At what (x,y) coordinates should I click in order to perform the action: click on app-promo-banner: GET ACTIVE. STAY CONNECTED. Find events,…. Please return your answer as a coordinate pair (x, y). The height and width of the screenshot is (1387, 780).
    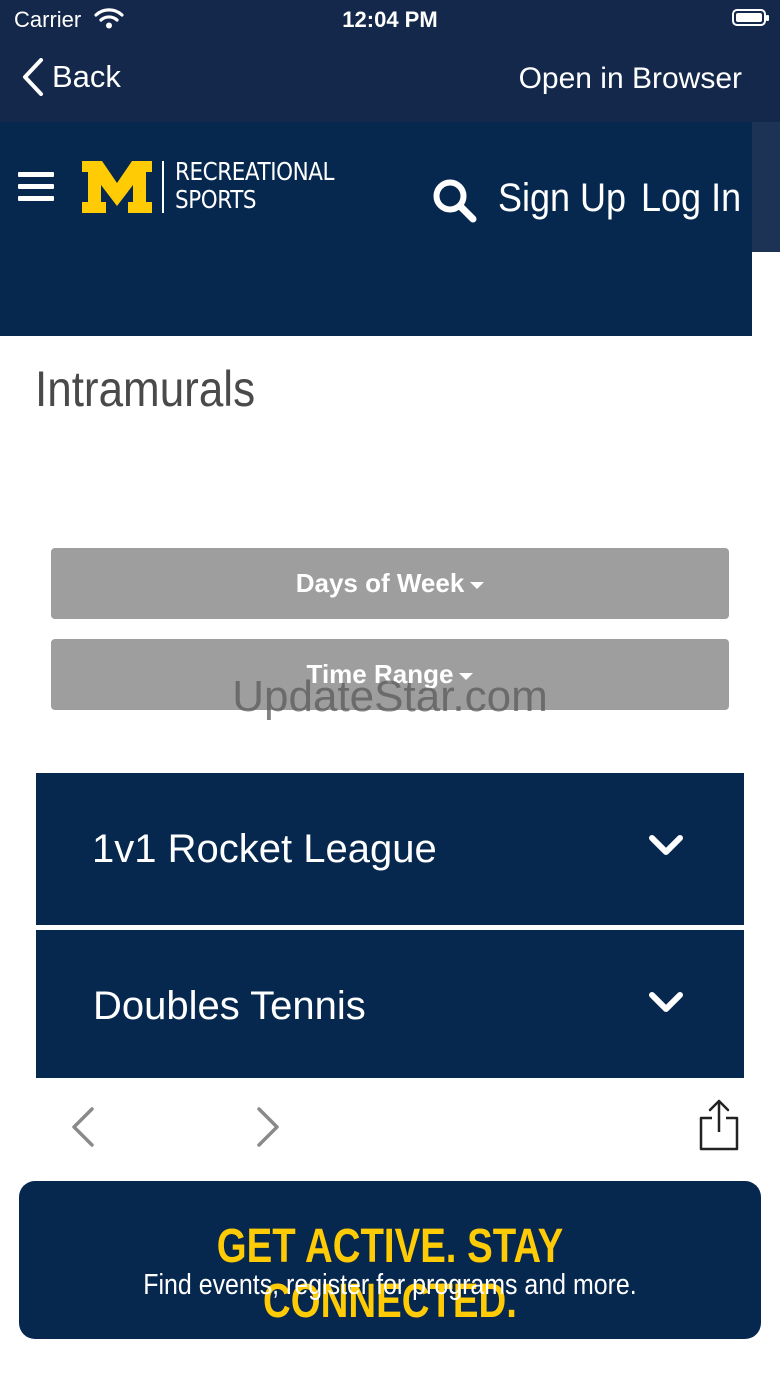
    Looking at the image, I should click on (390, 1260).